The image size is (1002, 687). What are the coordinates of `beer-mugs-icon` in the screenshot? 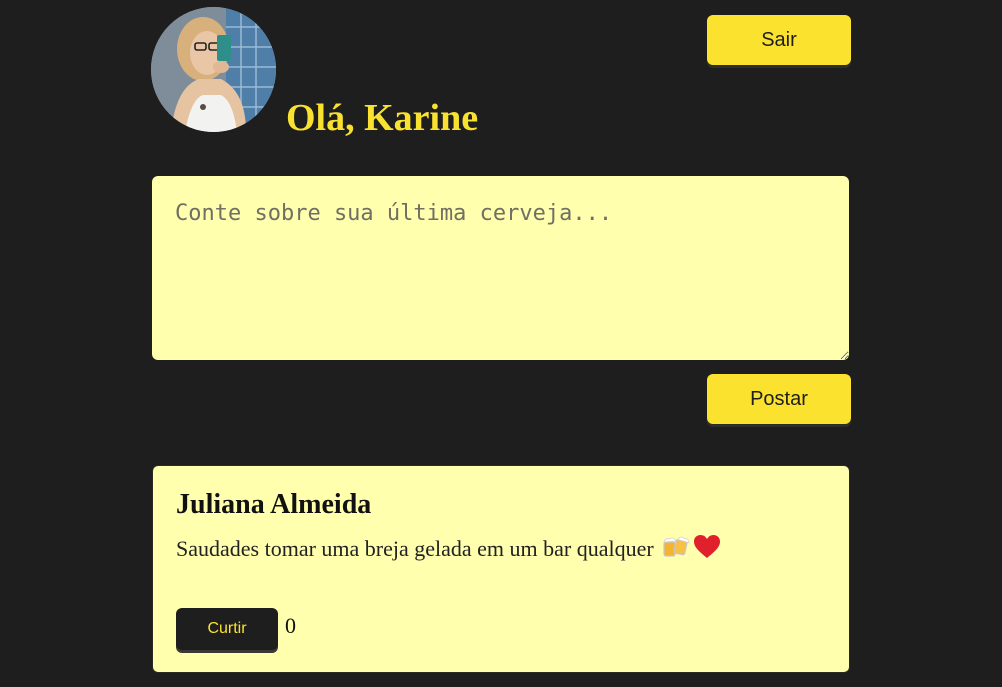 It's located at (676, 551).